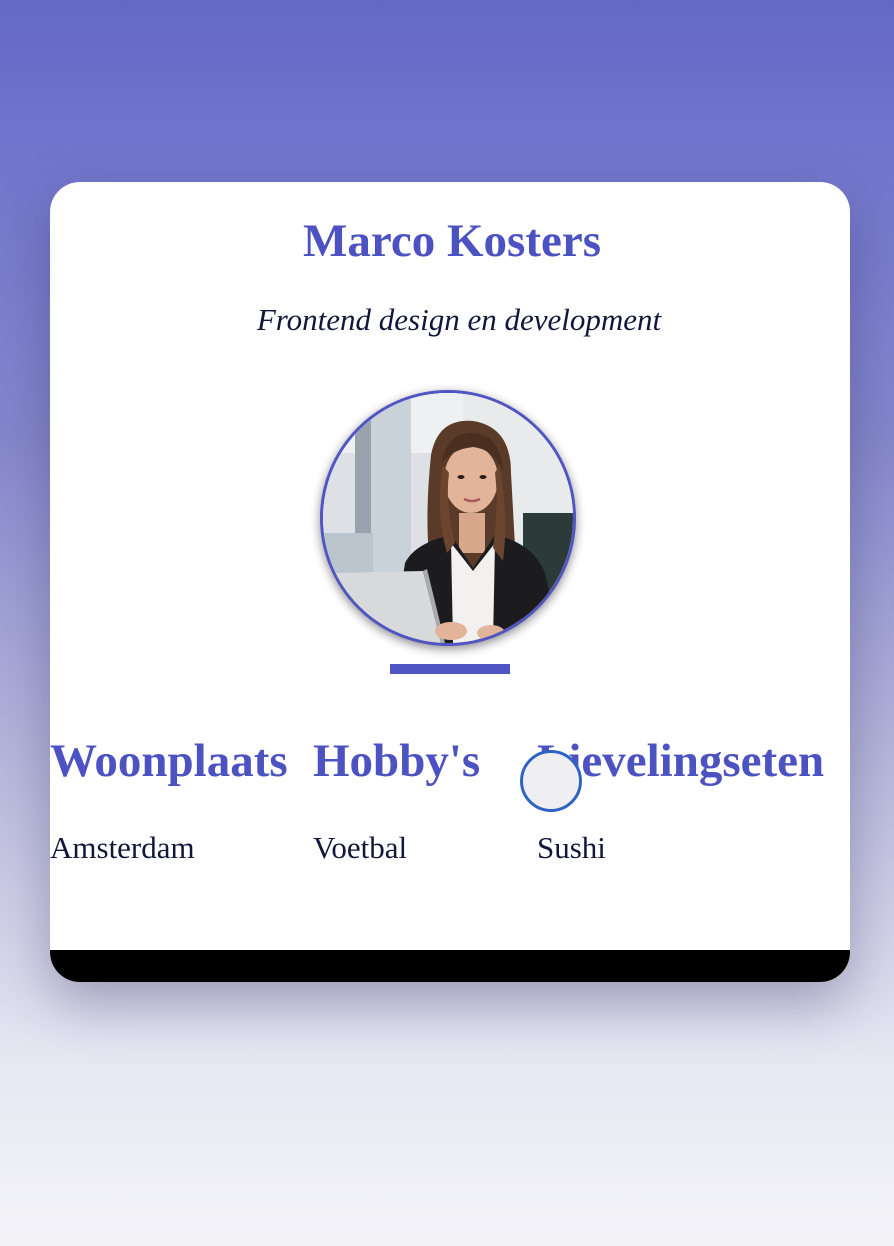  Describe the element at coordinates (450, 966) in the screenshot. I see `card-footer-bar` at that location.